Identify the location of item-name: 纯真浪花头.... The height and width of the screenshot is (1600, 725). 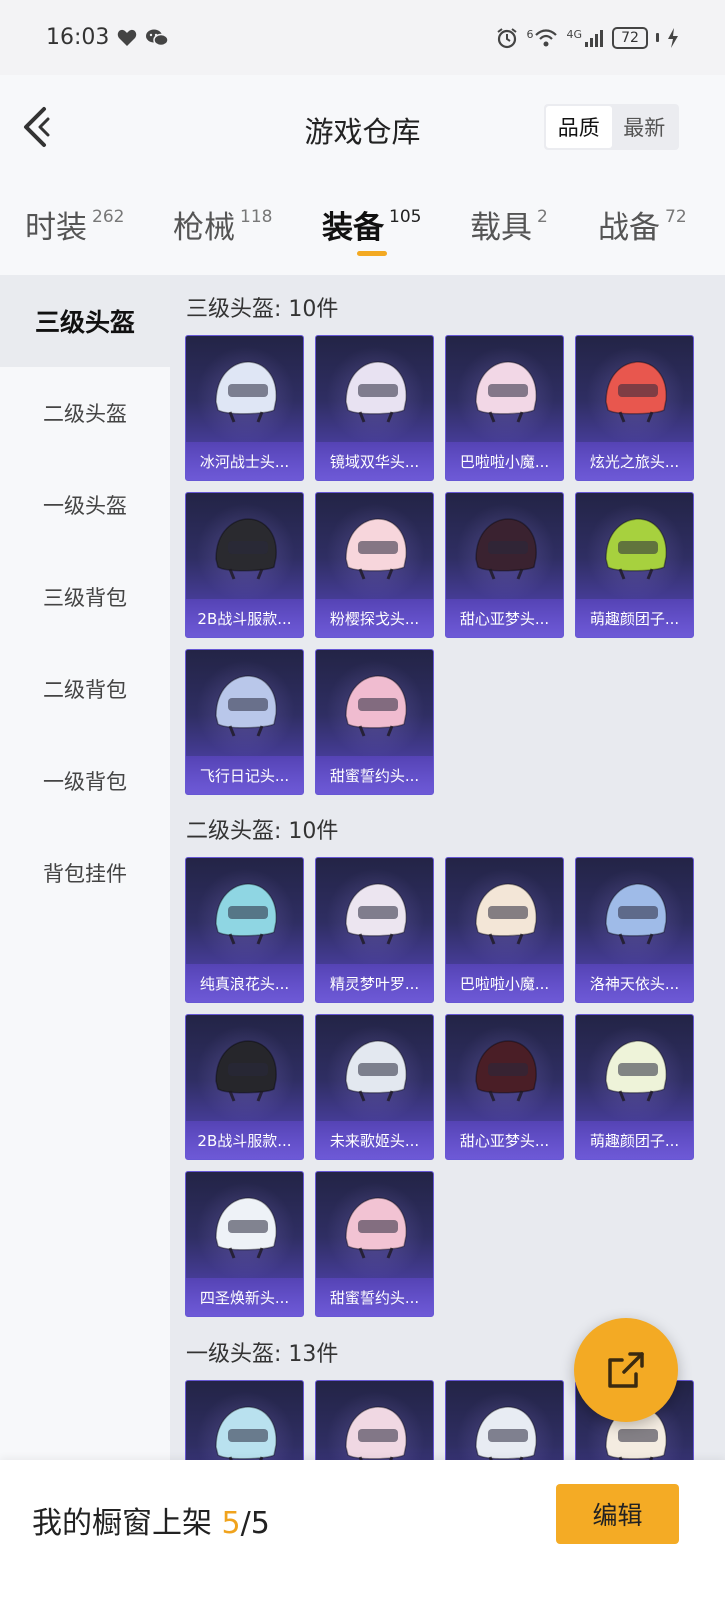
(244, 983).